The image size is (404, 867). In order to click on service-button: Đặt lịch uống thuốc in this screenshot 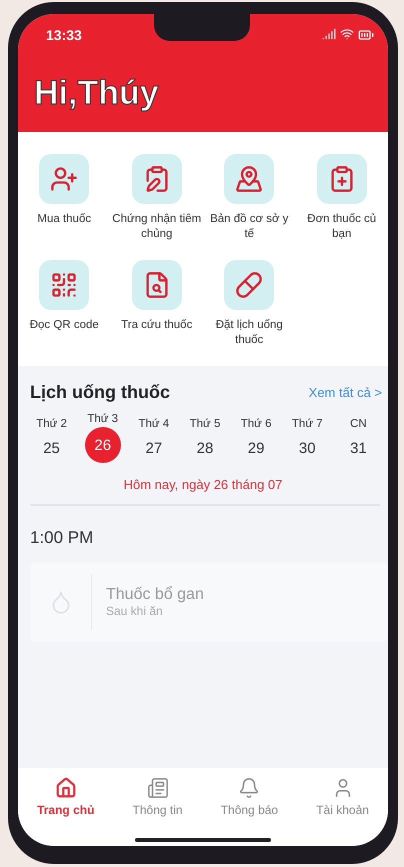, I will do `click(249, 304)`.